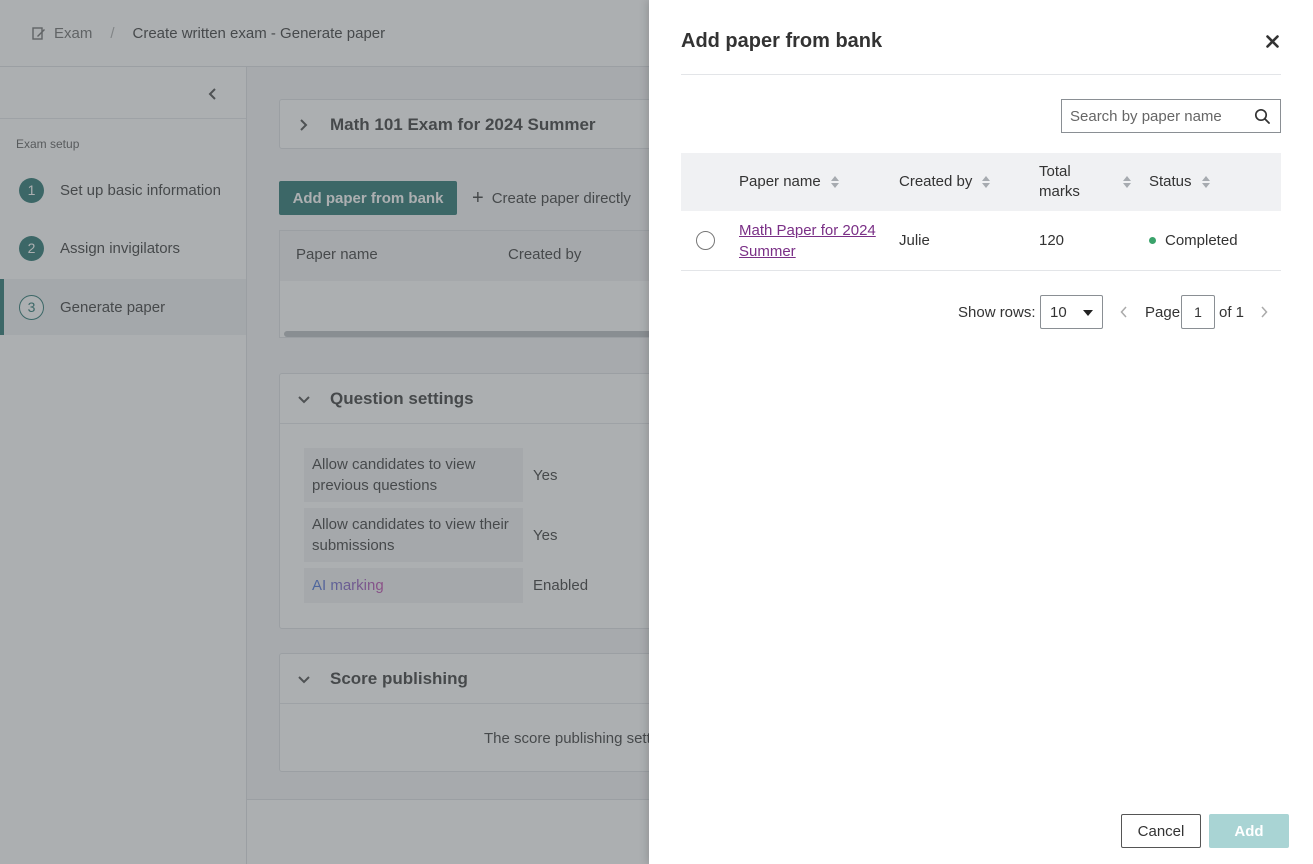  I want to click on rows-per-page-value: 10, so click(1058, 312).